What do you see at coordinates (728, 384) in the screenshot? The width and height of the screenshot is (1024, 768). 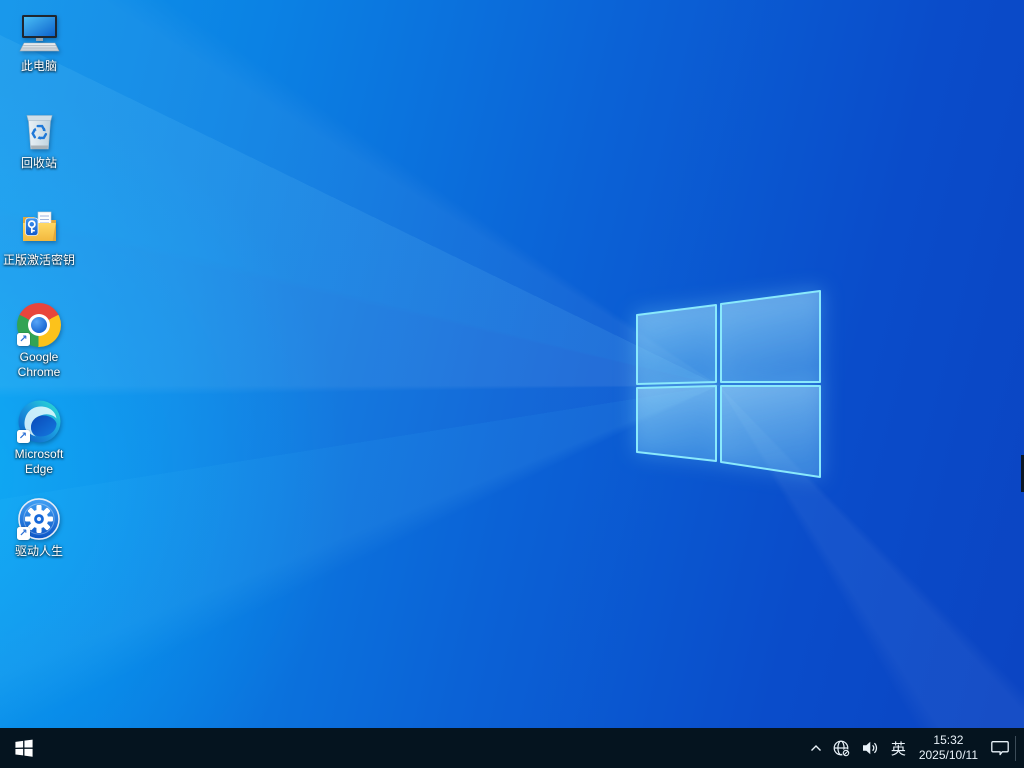 I see `wallpaper-windows-logo` at bounding box center [728, 384].